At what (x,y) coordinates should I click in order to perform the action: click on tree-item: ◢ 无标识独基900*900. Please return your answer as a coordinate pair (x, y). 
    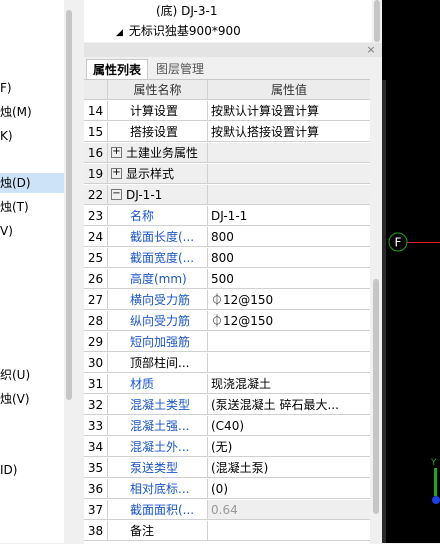
    Looking at the image, I should click on (178, 31).